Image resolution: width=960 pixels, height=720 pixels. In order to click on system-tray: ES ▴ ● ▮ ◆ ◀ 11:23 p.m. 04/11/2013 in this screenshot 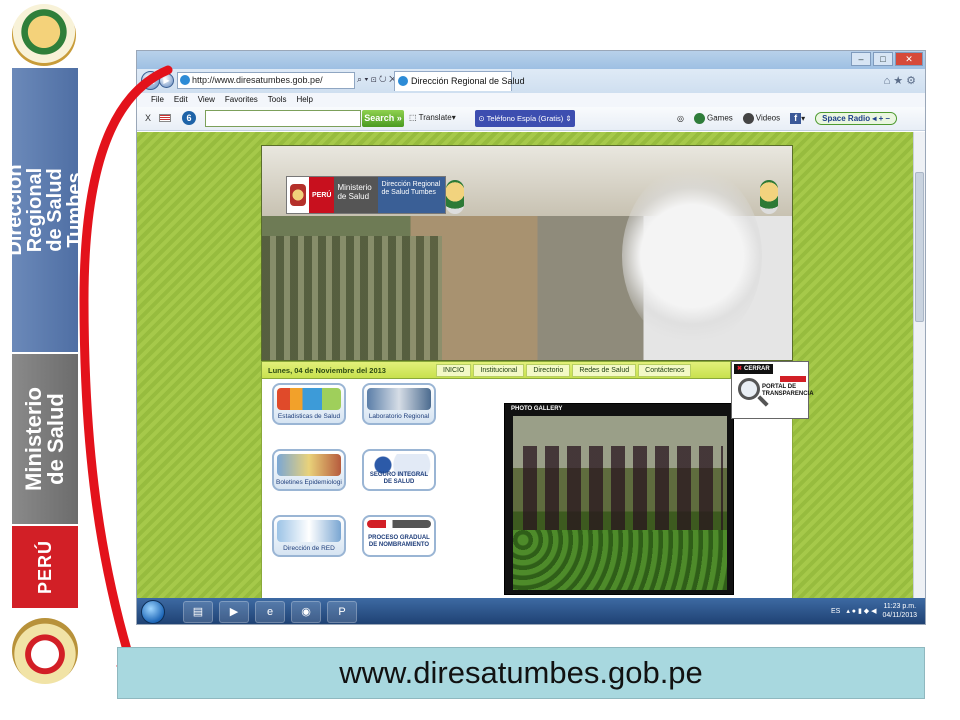, I will do `click(874, 611)`.